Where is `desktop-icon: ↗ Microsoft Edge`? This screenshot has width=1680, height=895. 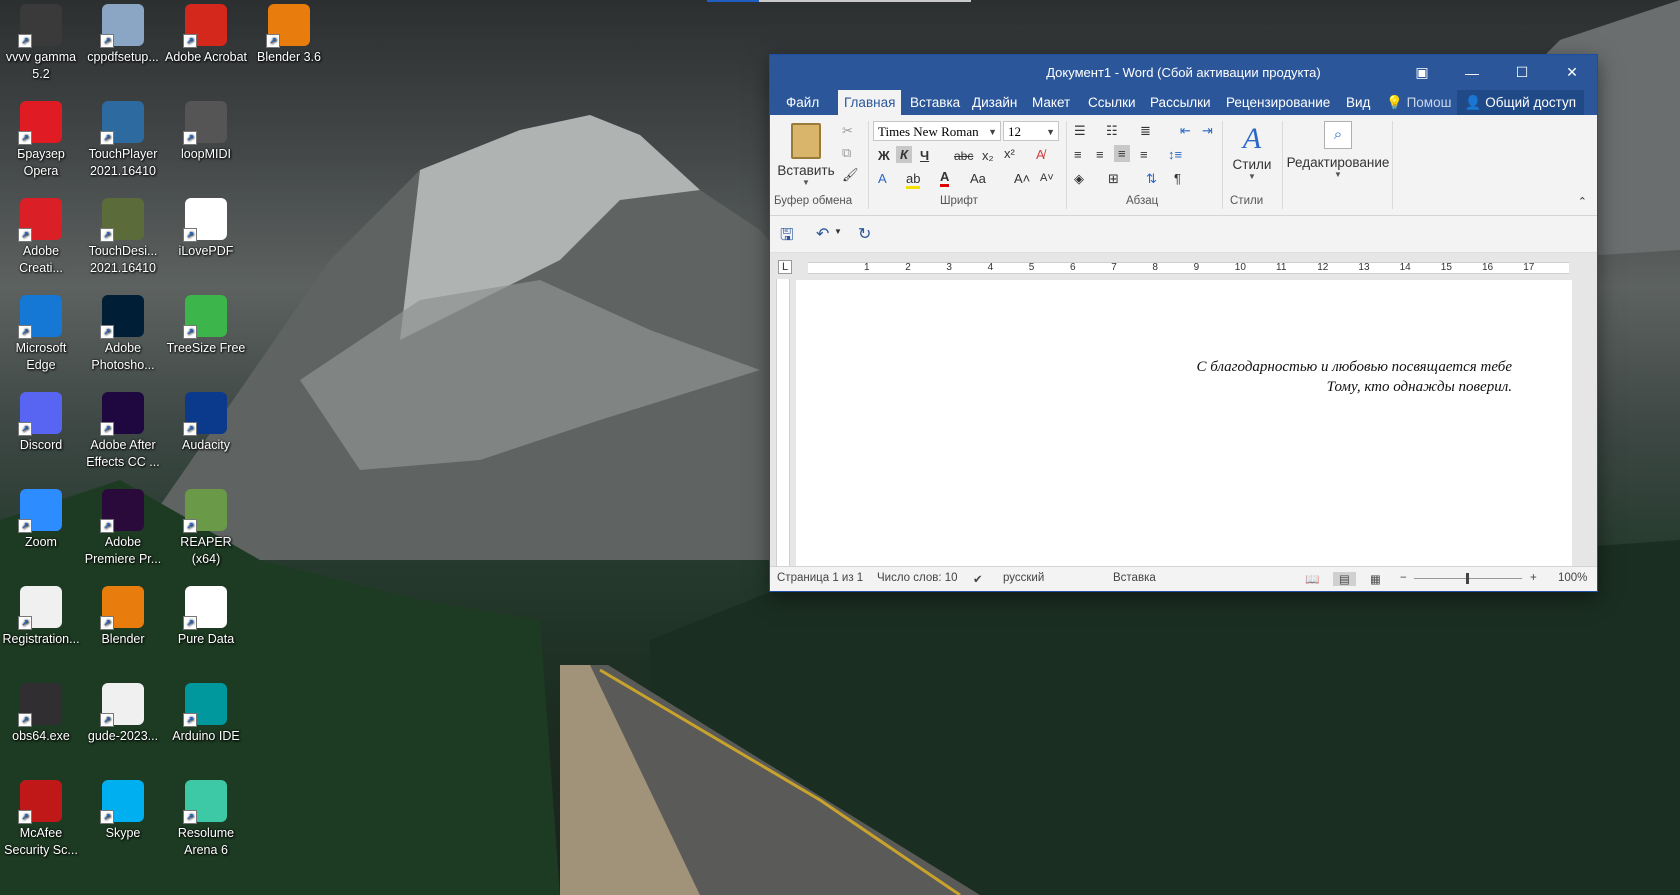 desktop-icon: ↗ Microsoft Edge is located at coordinates (41, 332).